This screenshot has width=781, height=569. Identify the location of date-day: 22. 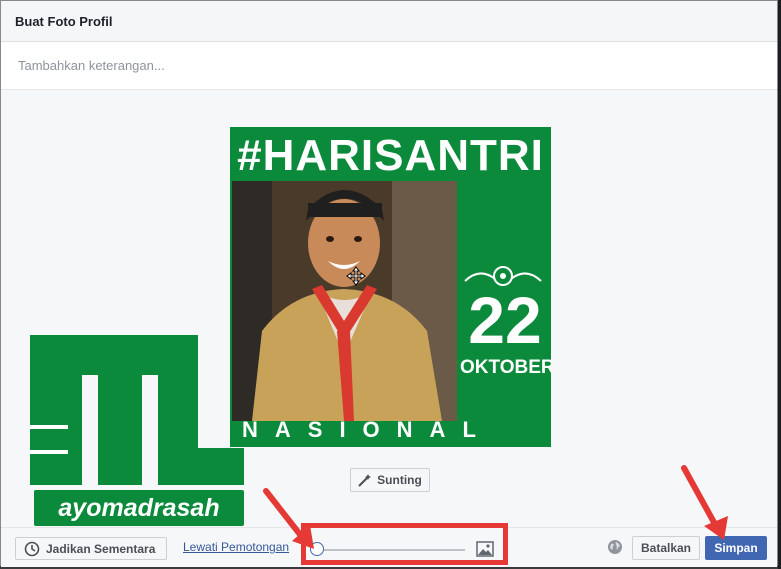
(505, 320).